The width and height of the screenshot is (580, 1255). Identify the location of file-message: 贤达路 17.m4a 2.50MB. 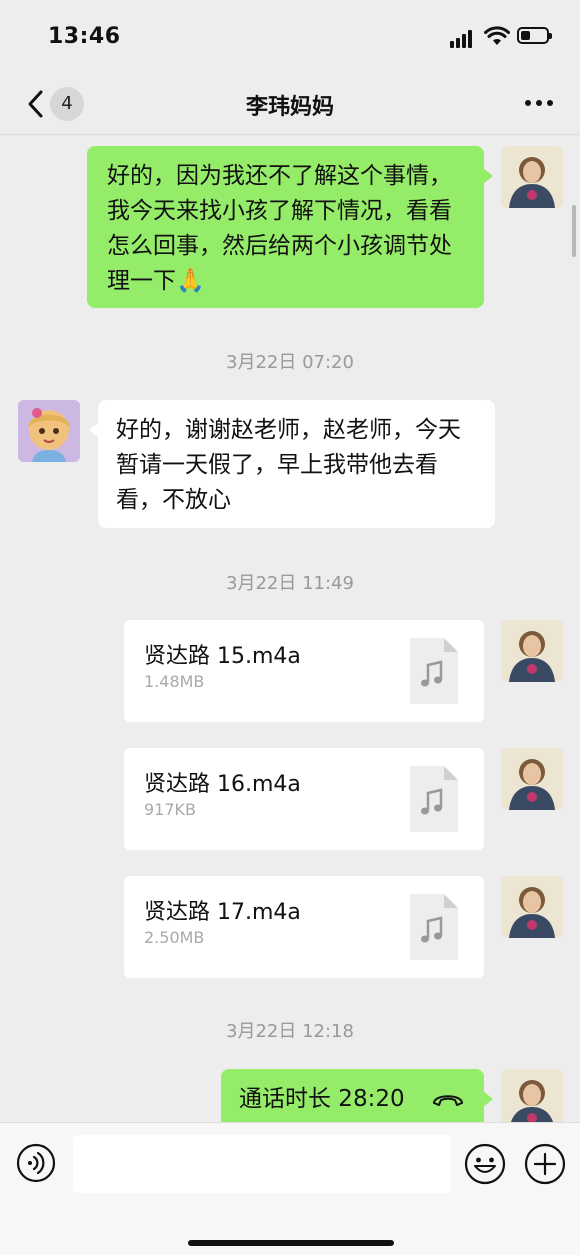
(304, 927).